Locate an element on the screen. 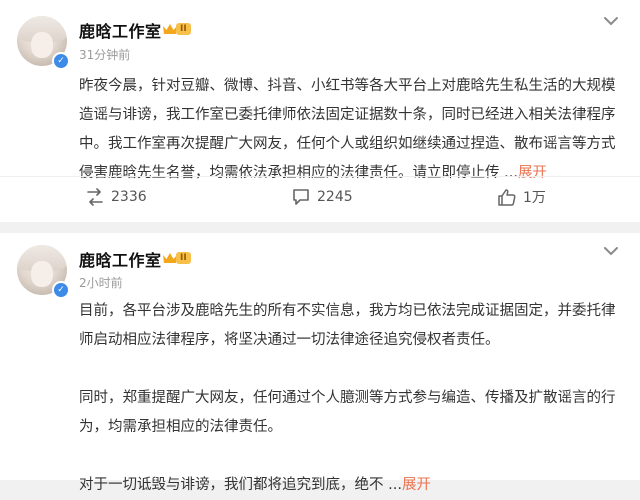 The width and height of the screenshot is (640, 500). like-button: 1万 is located at coordinates (521, 197).